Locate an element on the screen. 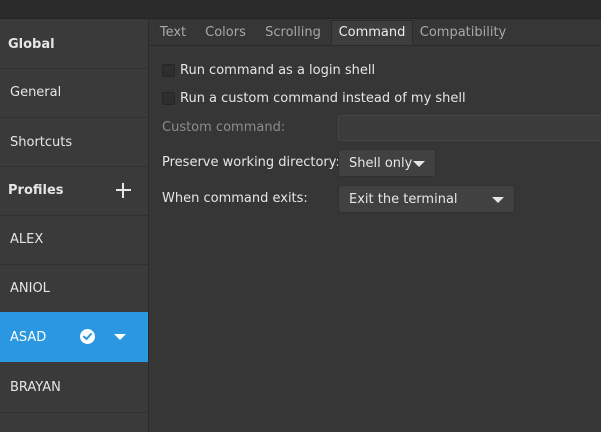  profile-name: ANIOL is located at coordinates (30, 288).